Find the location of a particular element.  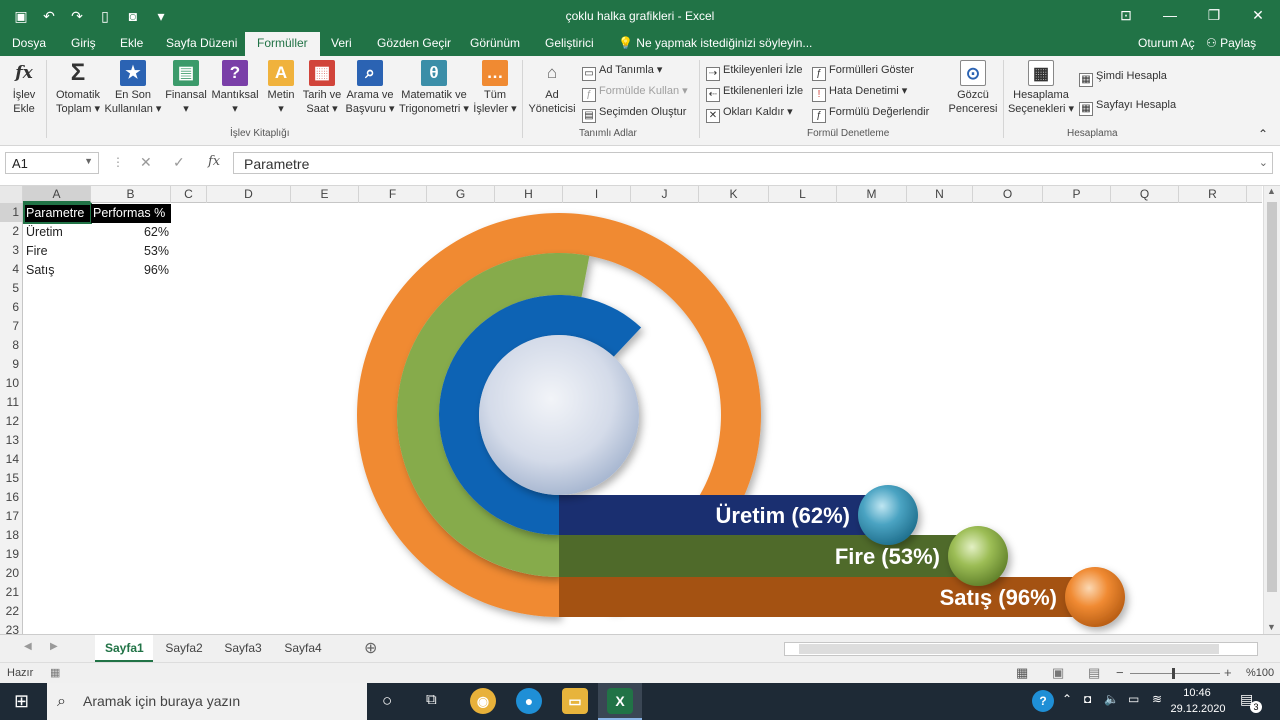

maximize-icon: ❐ is located at coordinates (1214, 16).